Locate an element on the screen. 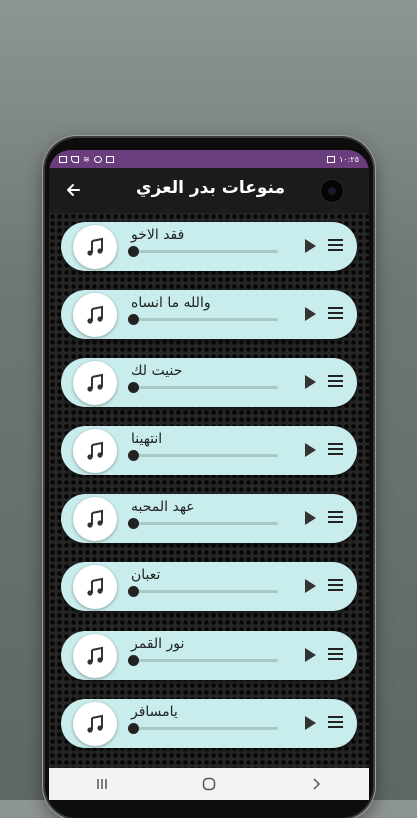  track-title: يامسافر is located at coordinates (154, 712).